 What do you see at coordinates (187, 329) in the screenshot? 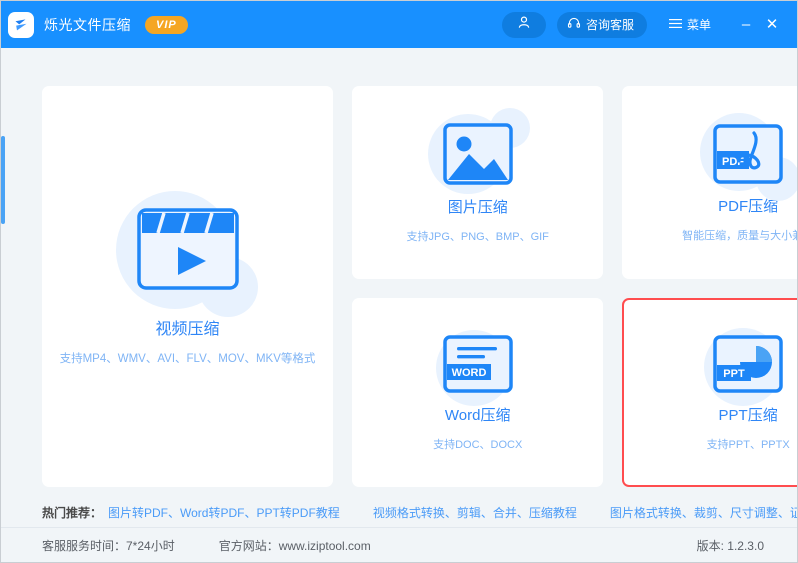
I see `tool-card-title: 视频压缩` at bounding box center [187, 329].